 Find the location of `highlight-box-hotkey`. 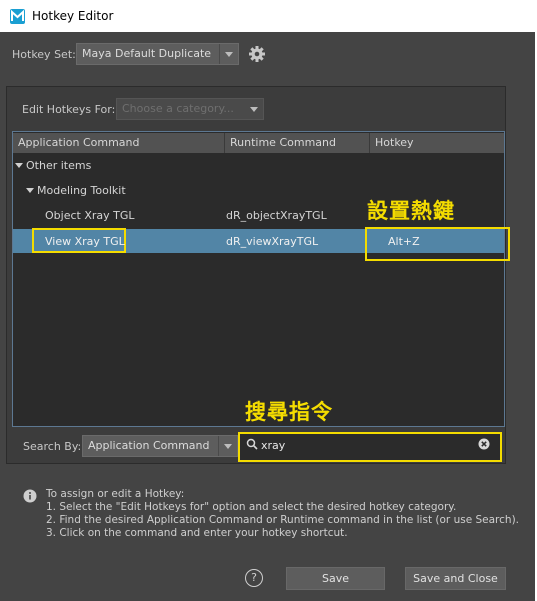

highlight-box-hotkey is located at coordinates (437, 244).